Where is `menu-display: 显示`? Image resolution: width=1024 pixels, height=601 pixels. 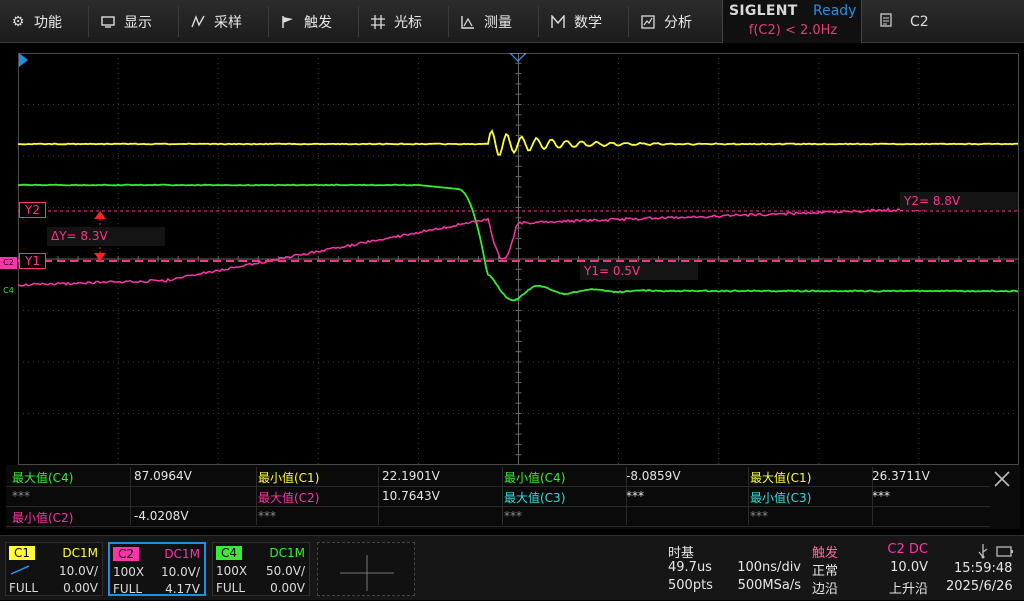 menu-display: 显示 is located at coordinates (126, 21).